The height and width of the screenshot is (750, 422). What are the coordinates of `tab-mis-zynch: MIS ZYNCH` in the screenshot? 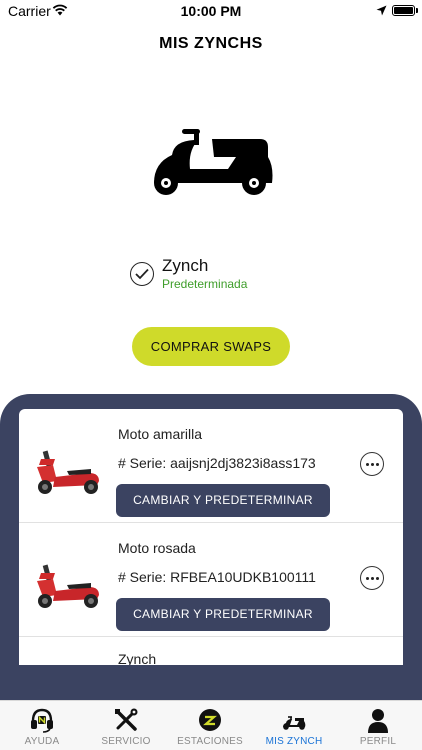 It's located at (294, 725).